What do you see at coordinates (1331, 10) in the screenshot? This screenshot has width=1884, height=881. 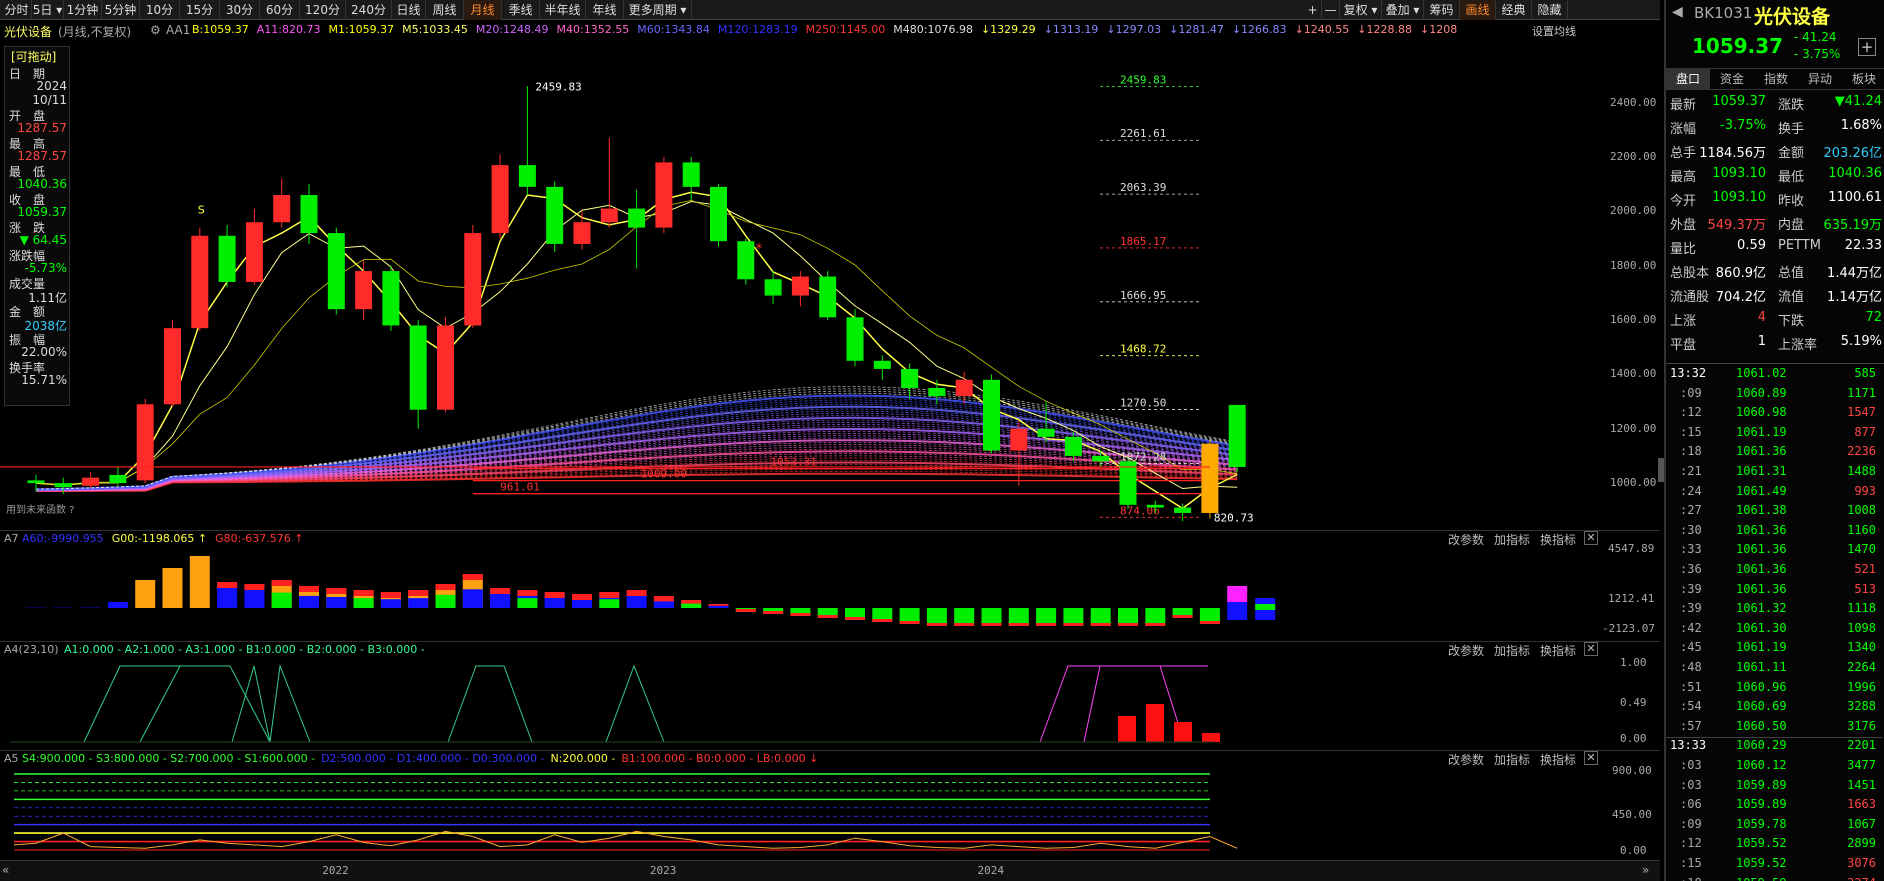 I see `toolbar-right-1: —` at bounding box center [1331, 10].